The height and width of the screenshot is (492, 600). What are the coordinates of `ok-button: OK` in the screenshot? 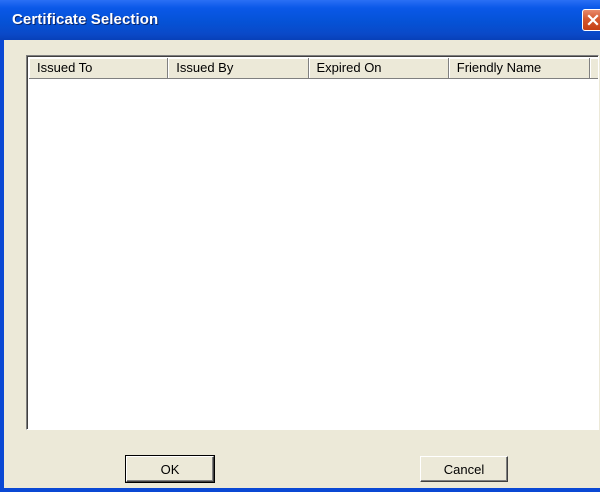 It's located at (170, 469).